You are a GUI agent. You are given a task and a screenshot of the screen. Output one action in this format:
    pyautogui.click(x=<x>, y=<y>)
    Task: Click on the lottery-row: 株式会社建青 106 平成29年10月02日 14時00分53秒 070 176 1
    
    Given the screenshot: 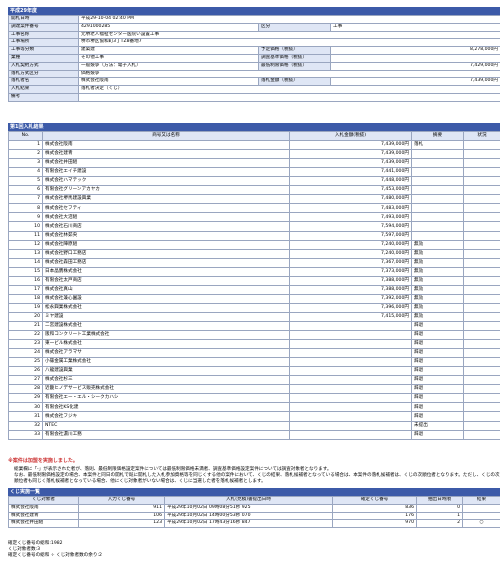 What is the action you would take?
    pyautogui.click(x=254, y=516)
    